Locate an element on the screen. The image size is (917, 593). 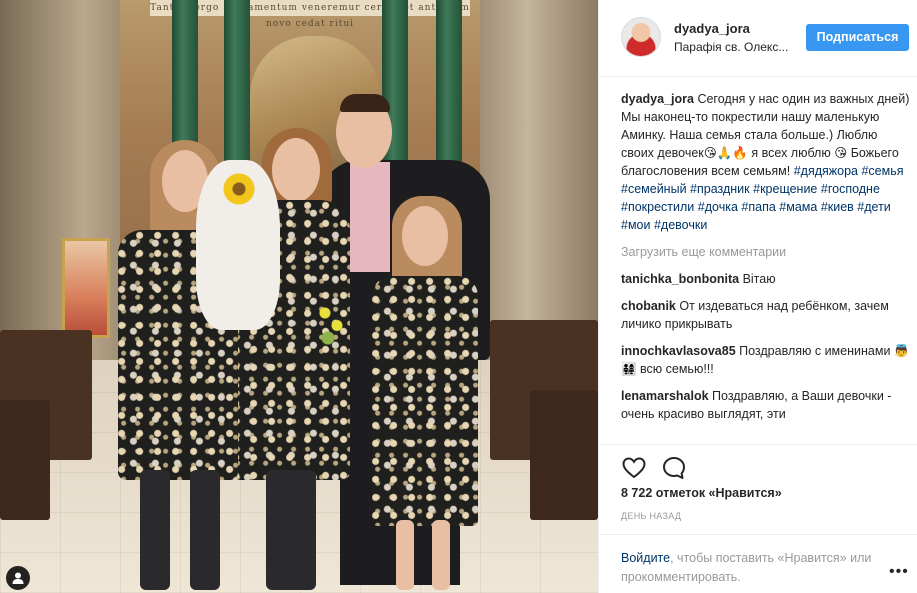
church-wall-right is located at coordinates (539, 180).